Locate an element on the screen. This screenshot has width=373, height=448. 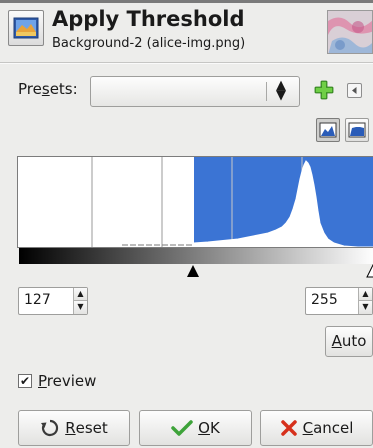
dialog-subtitle: Background-2 (alice-img.png) is located at coordinates (149, 43).